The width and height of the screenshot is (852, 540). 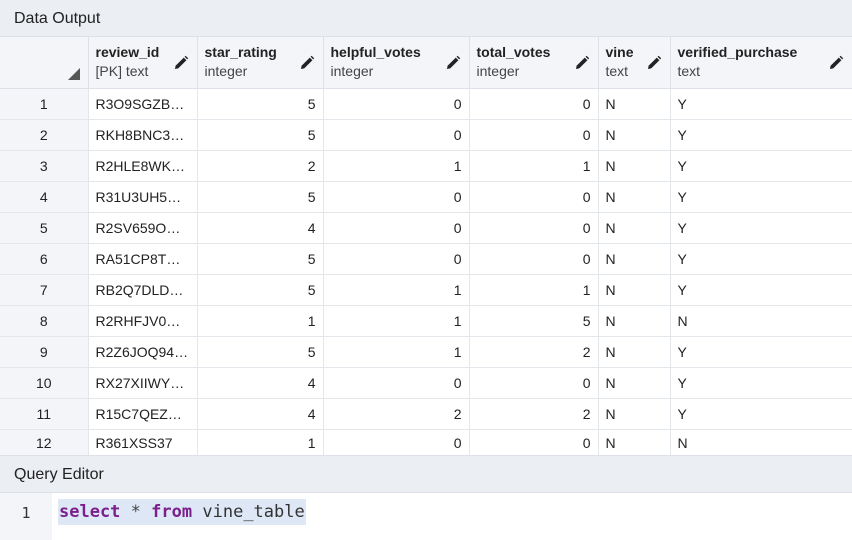 I want to click on query-editor: 1 select * from vine_table, so click(x=426, y=516).